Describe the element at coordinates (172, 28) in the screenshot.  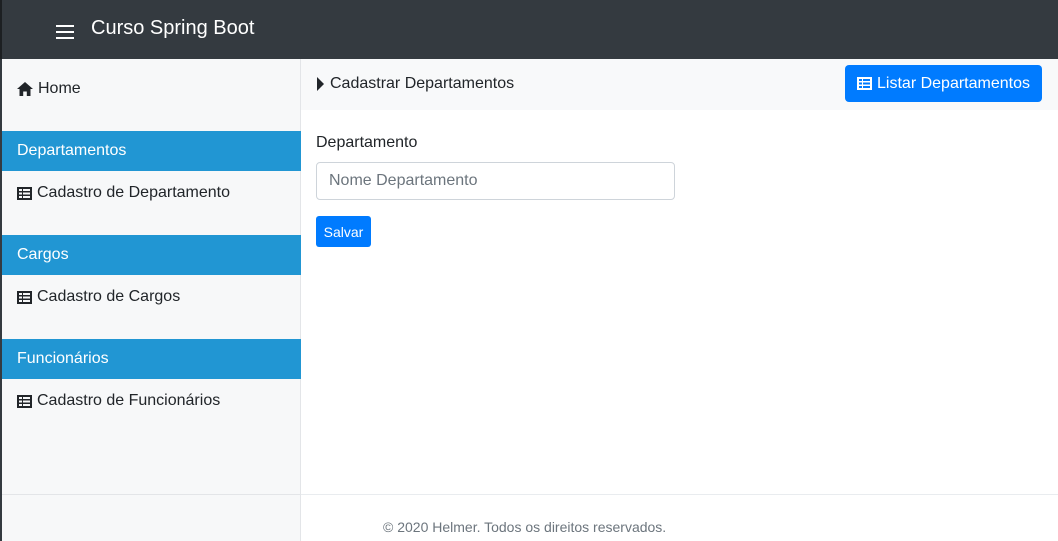
I see `brand-title: Curso Spring Boot` at that location.